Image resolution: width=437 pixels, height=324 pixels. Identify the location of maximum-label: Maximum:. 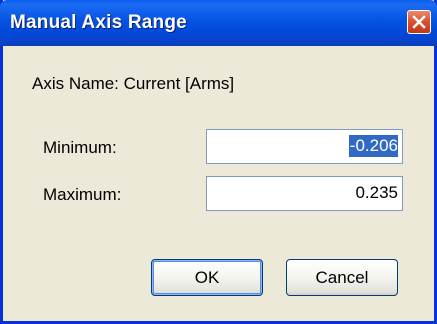
(82, 194).